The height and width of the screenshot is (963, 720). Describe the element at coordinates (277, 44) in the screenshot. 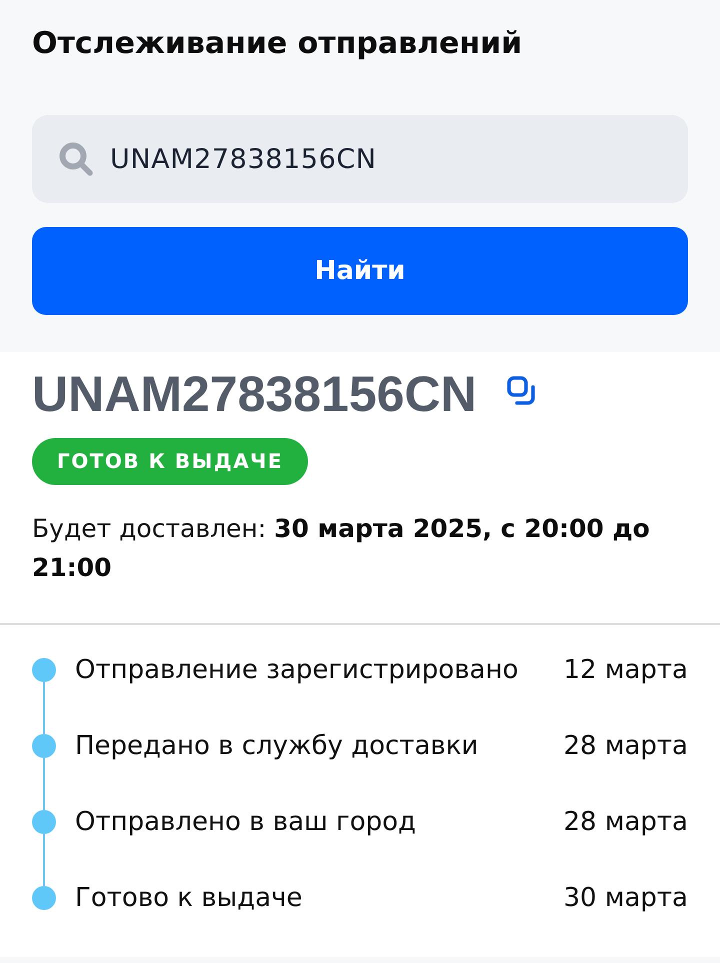

I see `page-title: Отслеживание отправлений` at that location.